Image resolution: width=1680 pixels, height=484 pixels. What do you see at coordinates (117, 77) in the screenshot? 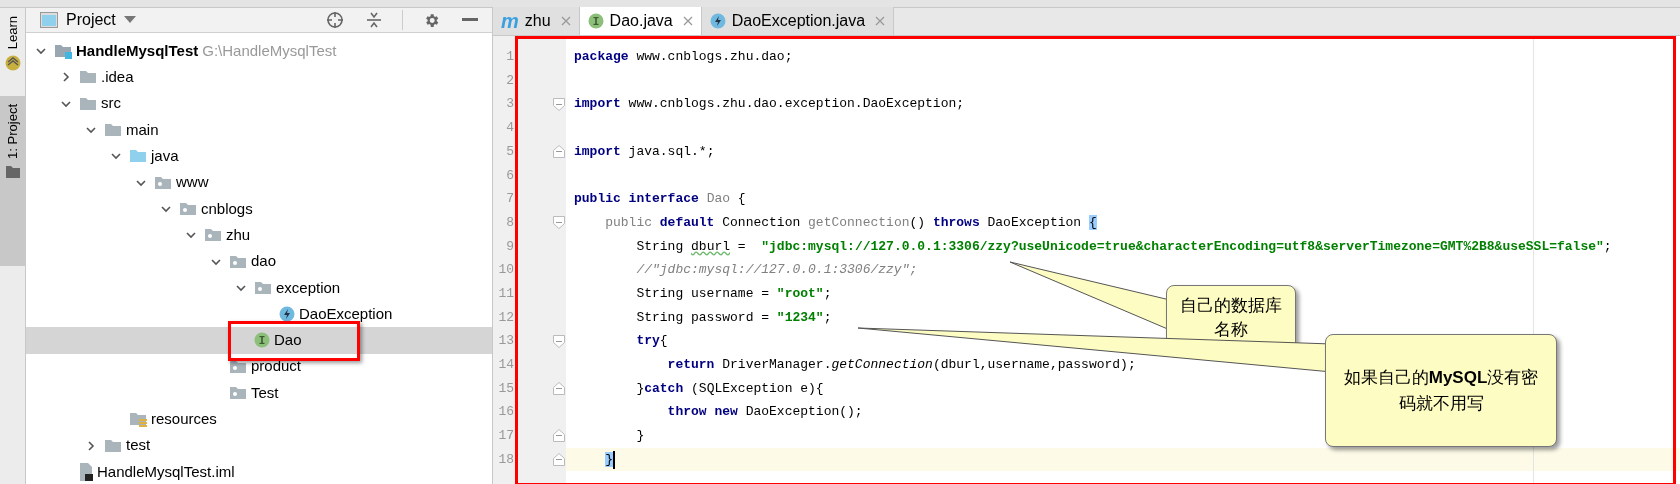
I see `tree-item-label: .idea` at bounding box center [117, 77].